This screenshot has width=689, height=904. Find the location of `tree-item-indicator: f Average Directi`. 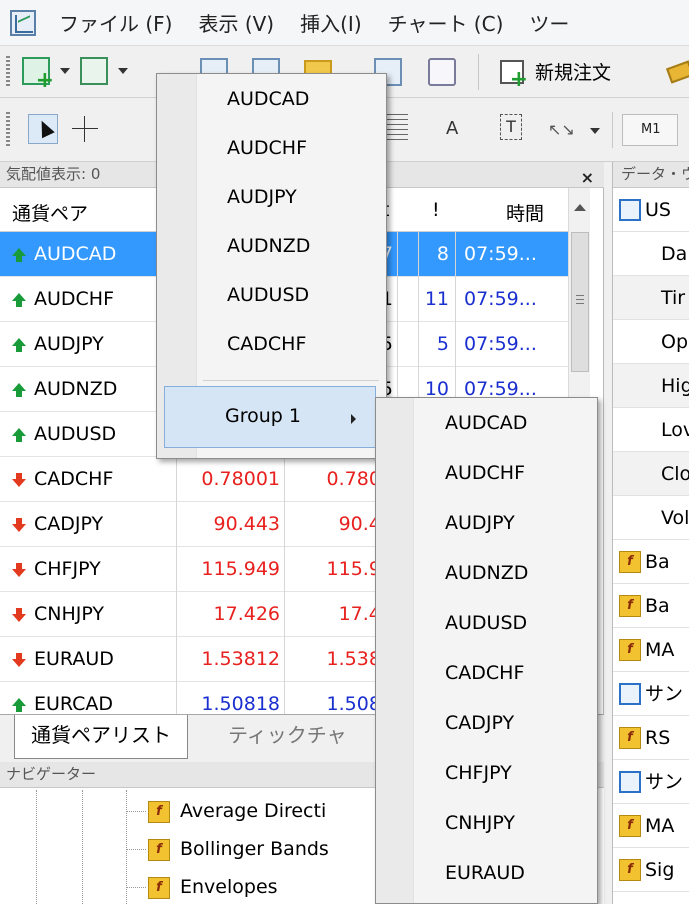

tree-item-indicator: f Average Directi is located at coordinates (226, 811).